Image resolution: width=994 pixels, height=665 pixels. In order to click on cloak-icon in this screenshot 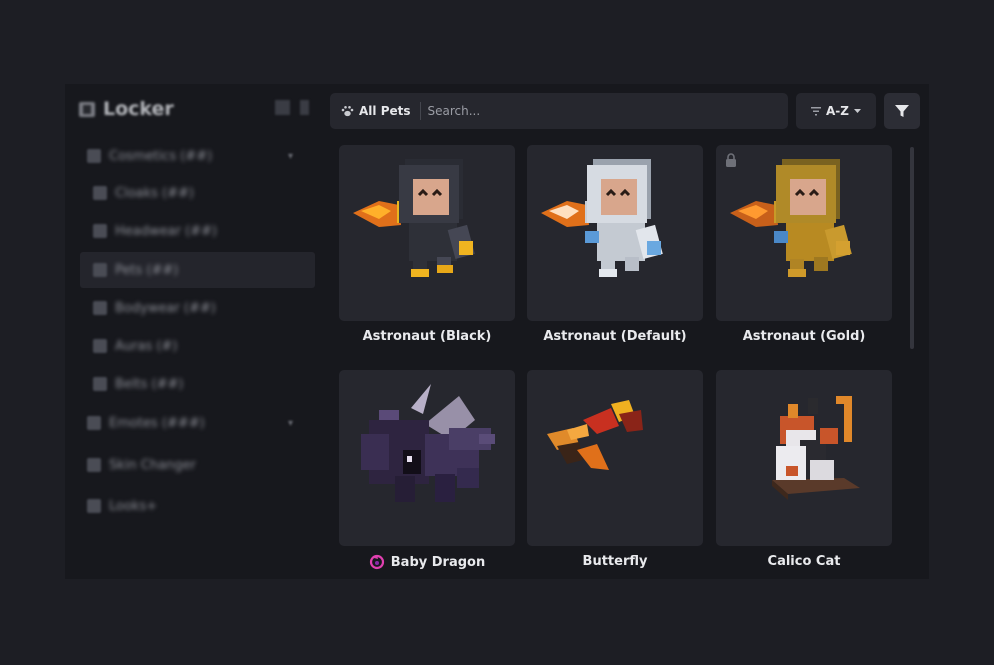, I will do `click(100, 193)`.